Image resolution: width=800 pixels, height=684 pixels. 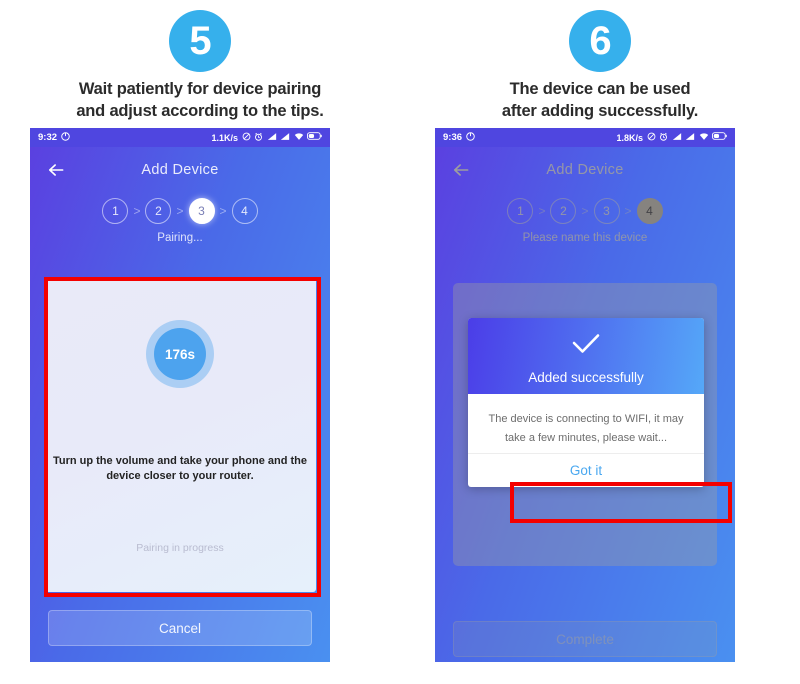 What do you see at coordinates (266, 138) in the screenshot?
I see `status-bar-right: 1.1K/s` at bounding box center [266, 138].